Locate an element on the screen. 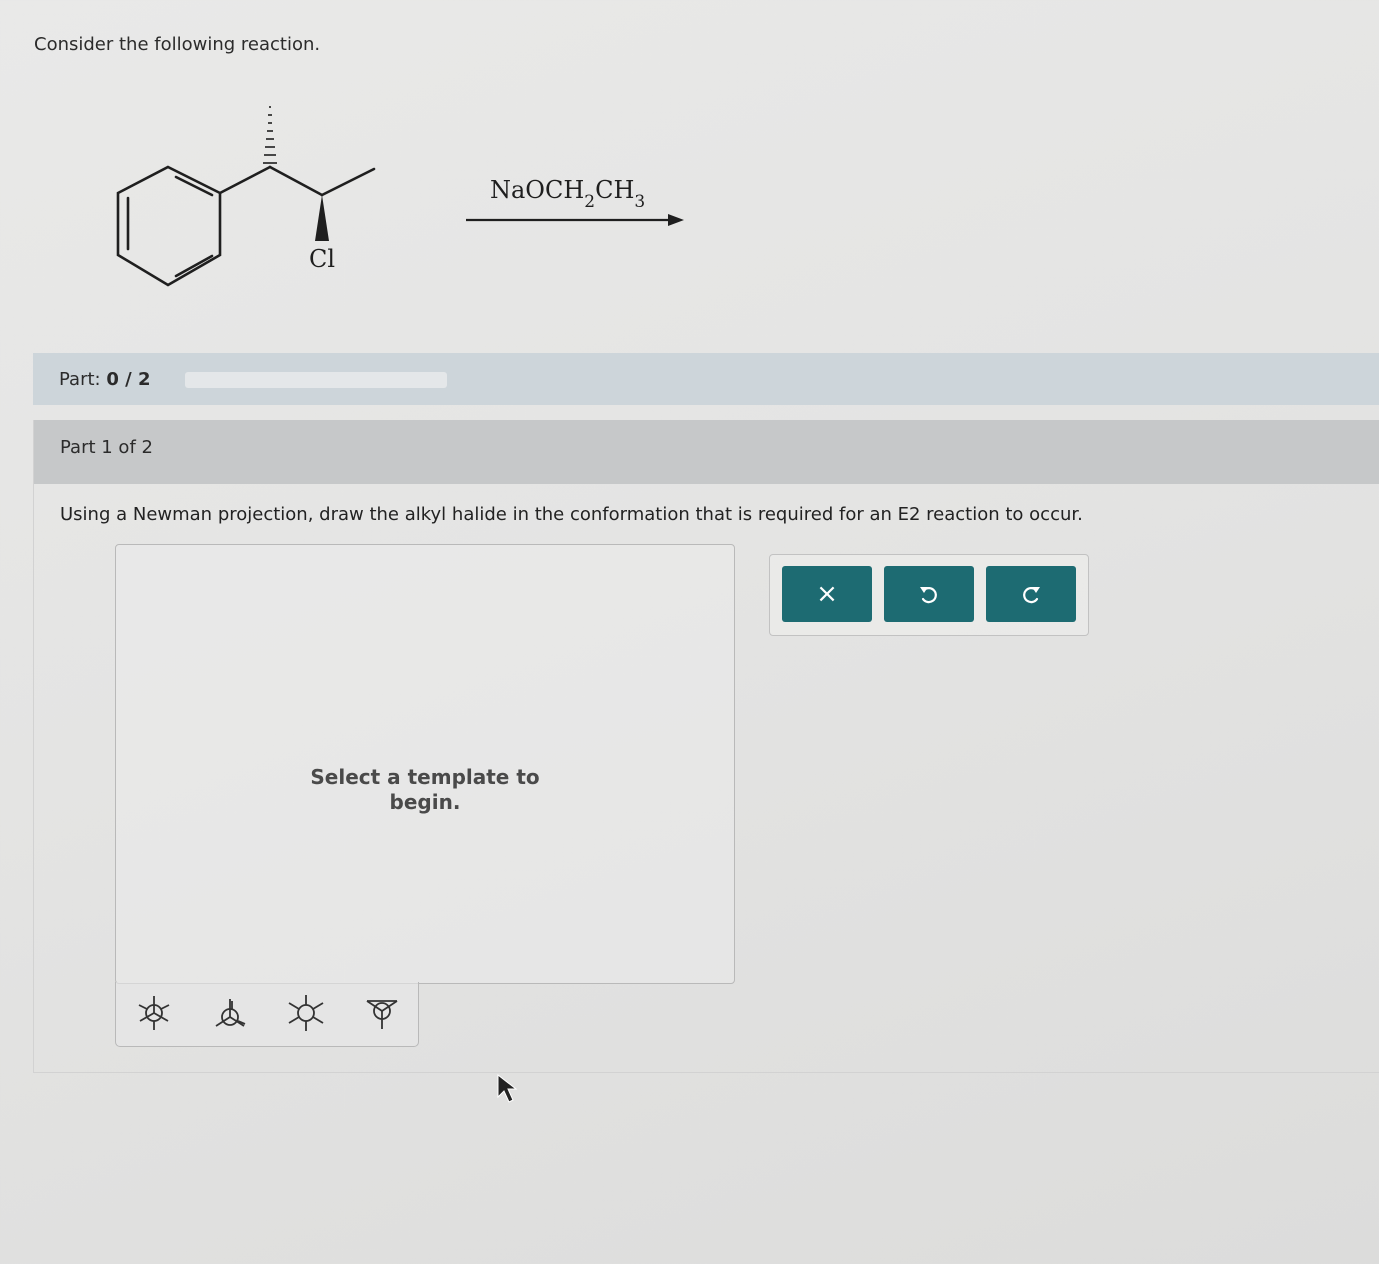 This screenshot has height=1264, width=1379. newman-eclipsed-icon is located at coordinates (230, 1013).